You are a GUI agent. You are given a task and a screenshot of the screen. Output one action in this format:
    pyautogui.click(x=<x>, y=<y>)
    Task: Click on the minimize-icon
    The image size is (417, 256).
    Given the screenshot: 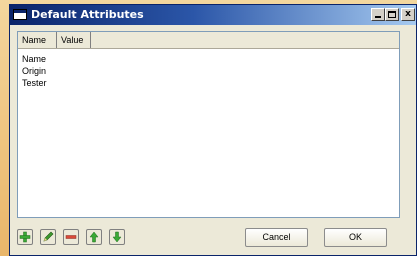 What is the action you would take?
    pyautogui.click(x=378, y=17)
    